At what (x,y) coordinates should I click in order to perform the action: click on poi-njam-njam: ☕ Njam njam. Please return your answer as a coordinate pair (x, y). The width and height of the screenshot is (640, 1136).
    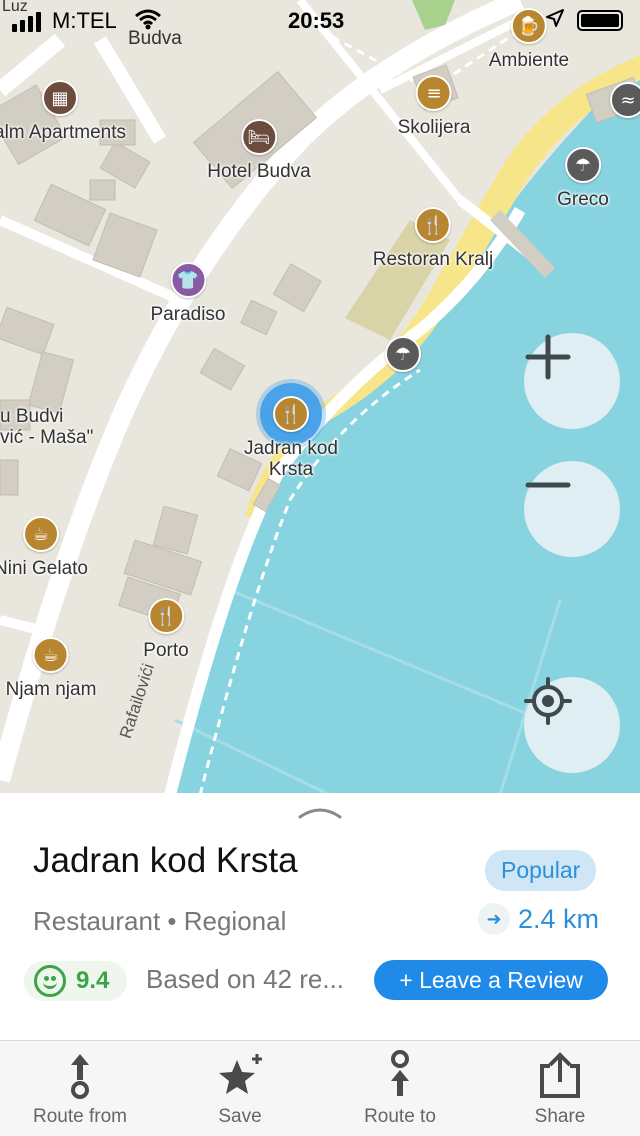
    Looking at the image, I should click on (51, 668).